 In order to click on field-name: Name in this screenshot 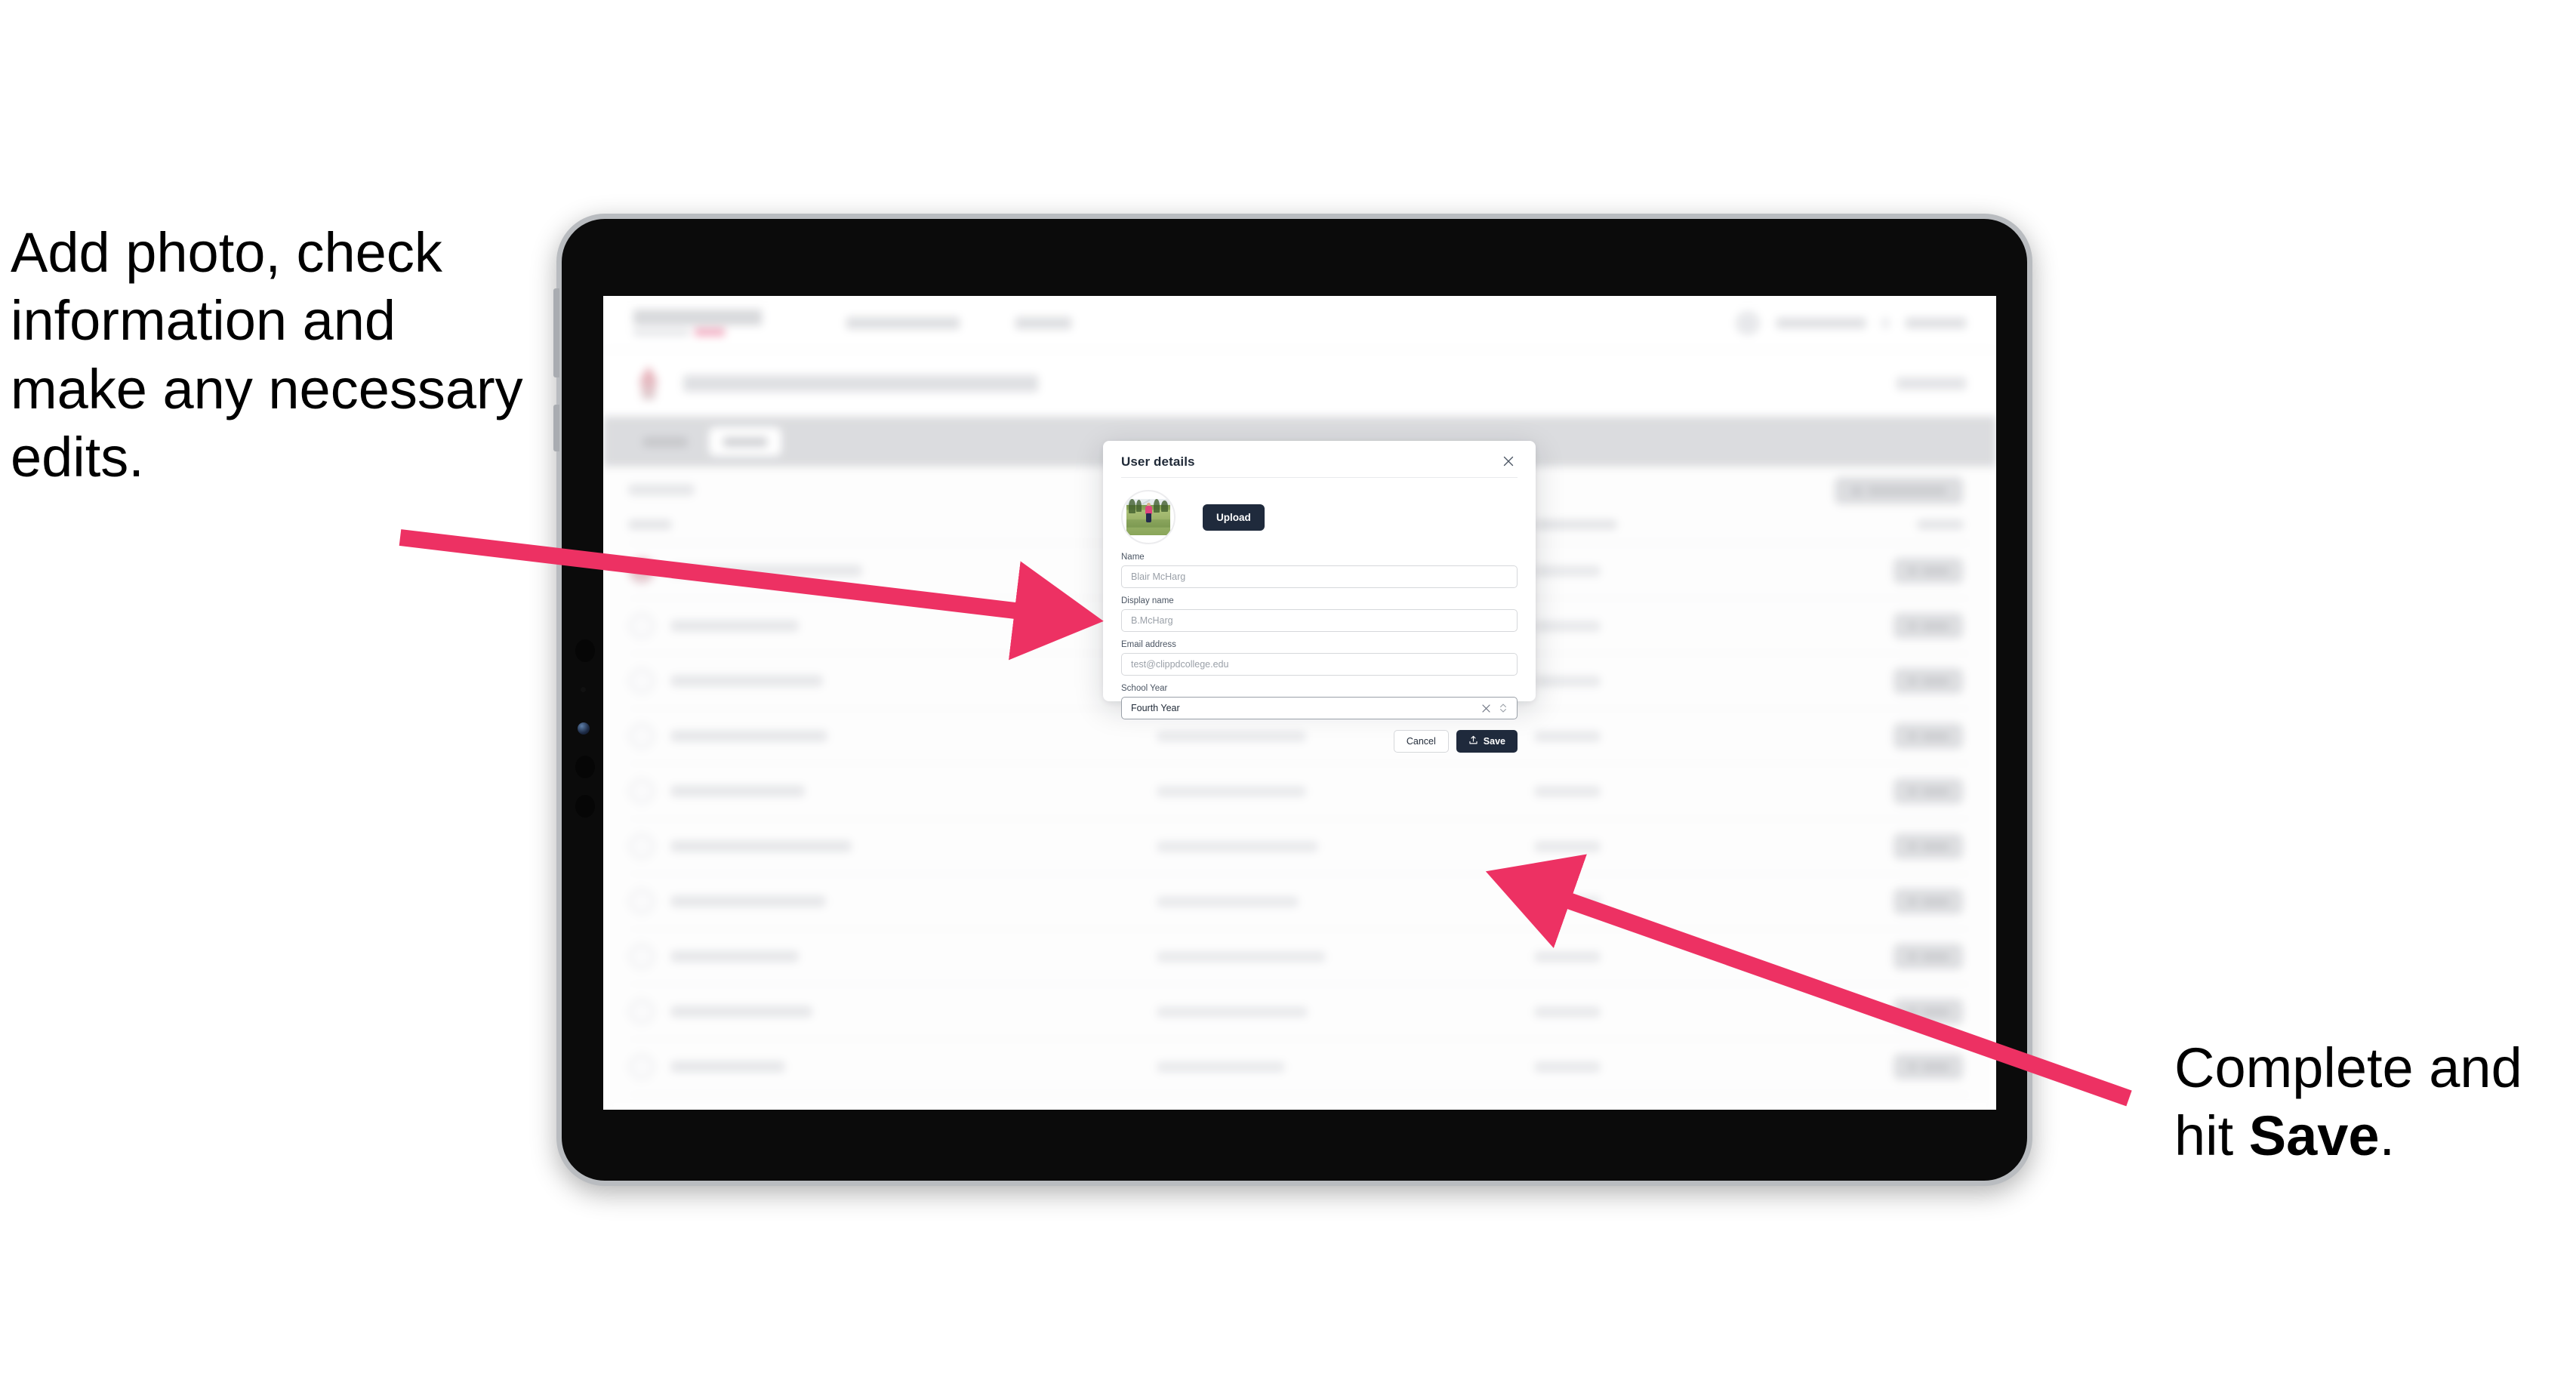, I will do `click(1319, 570)`.